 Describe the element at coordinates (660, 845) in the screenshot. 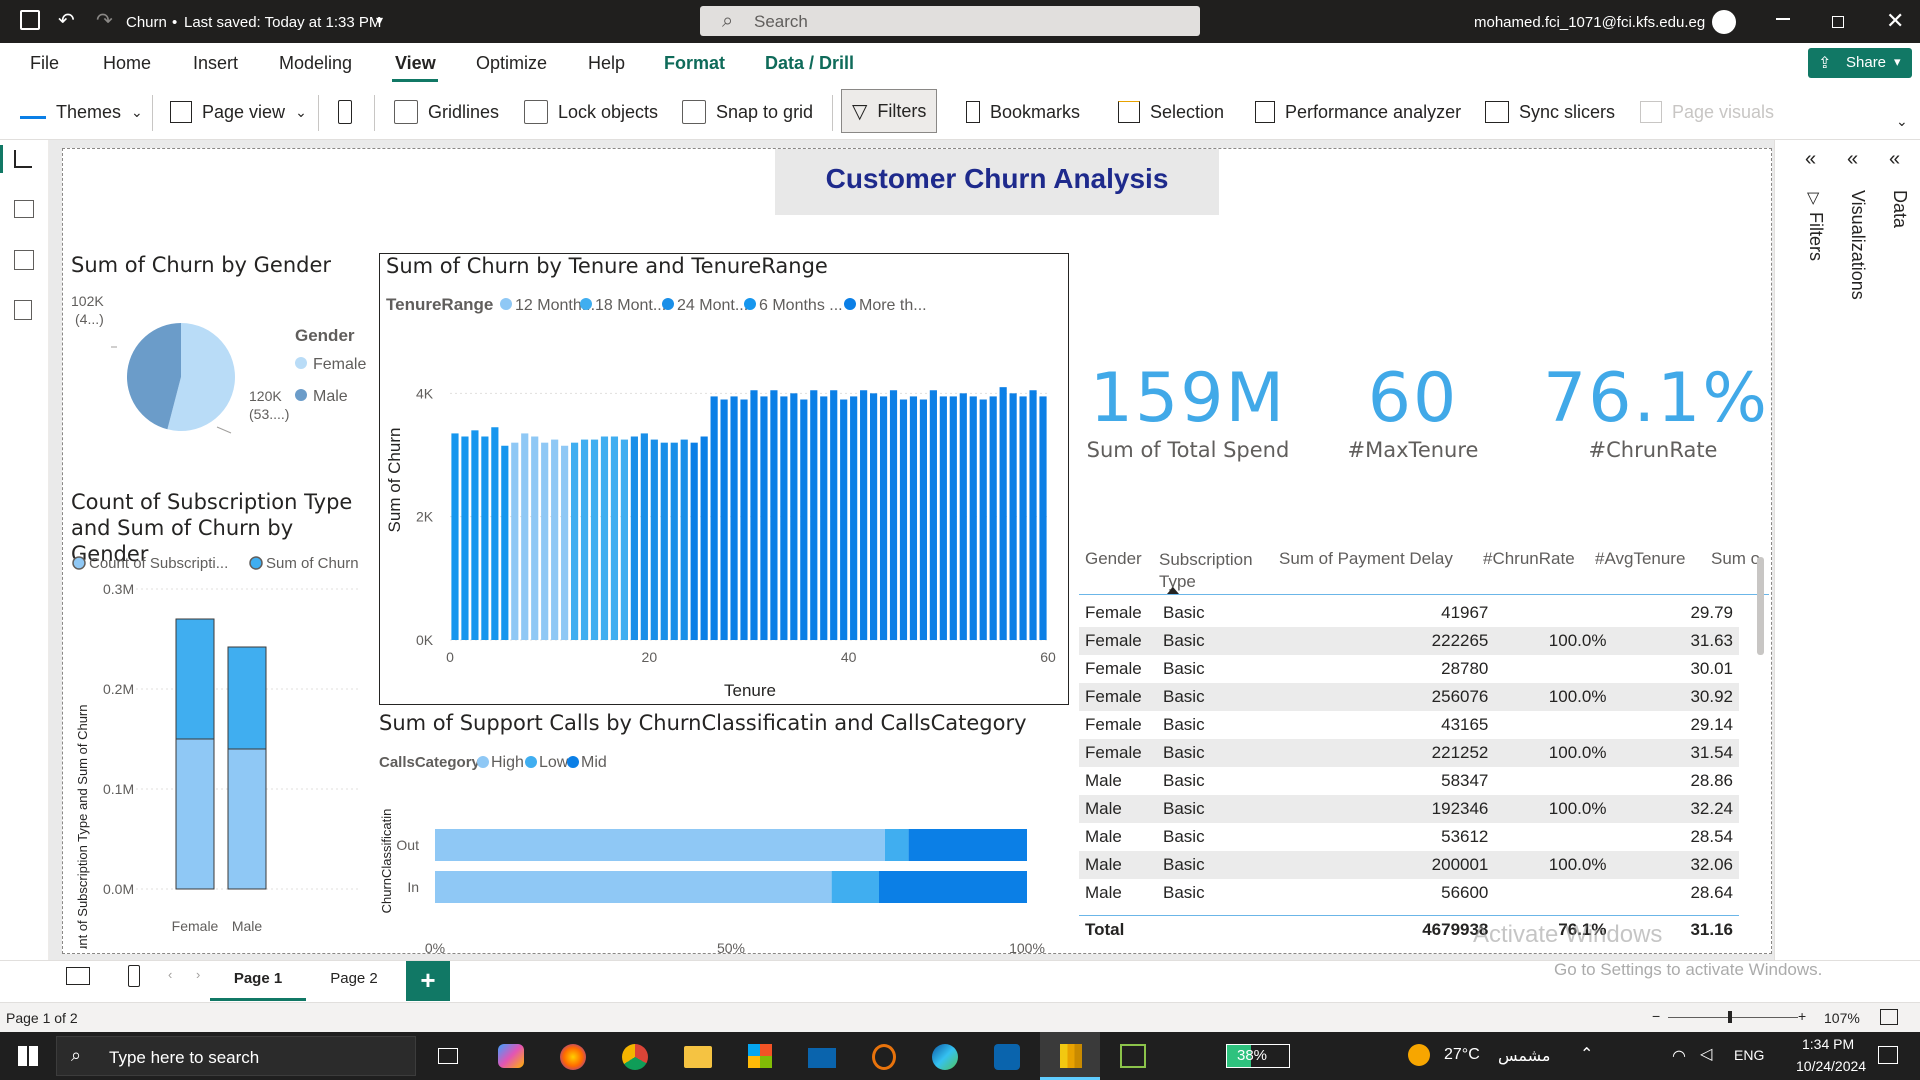

I see `calls-bar-out-high` at that location.